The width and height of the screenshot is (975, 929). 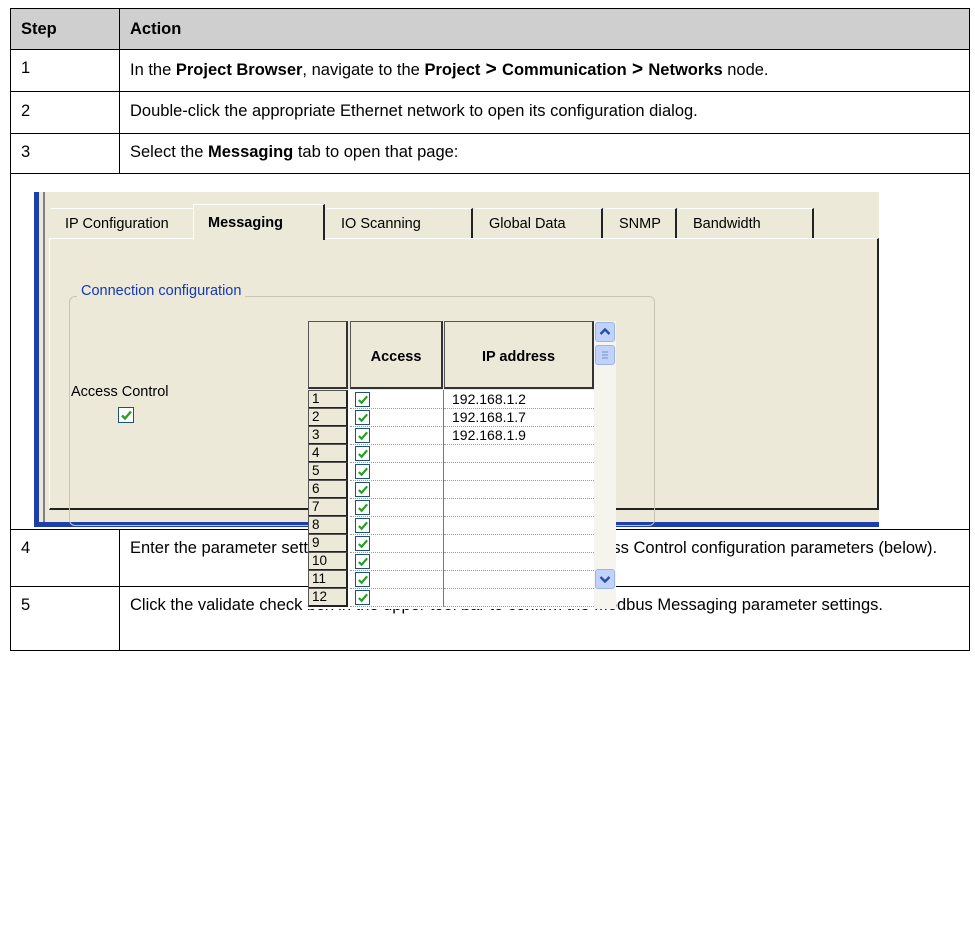 I want to click on grid-row: 12, so click(x=451, y=597).